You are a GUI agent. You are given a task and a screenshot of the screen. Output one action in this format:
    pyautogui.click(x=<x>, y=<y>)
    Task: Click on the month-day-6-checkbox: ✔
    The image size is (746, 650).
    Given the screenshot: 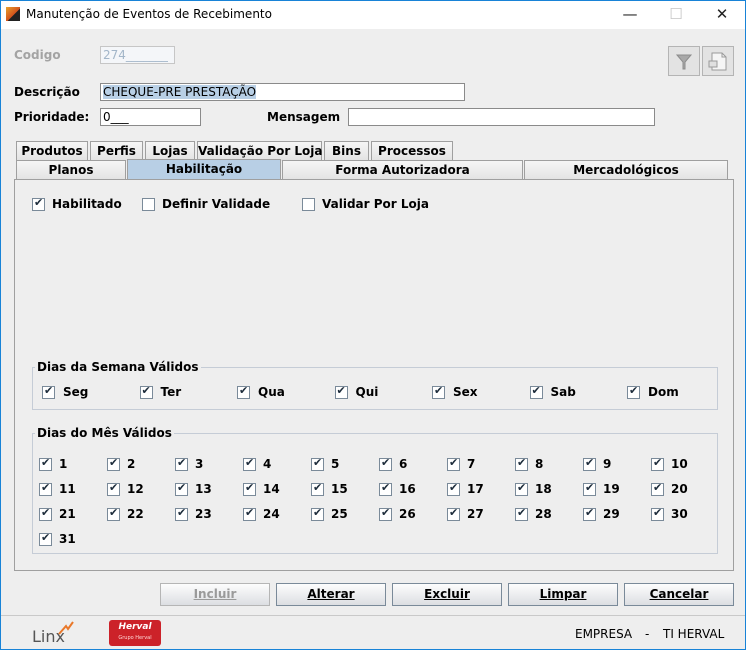 What is the action you would take?
    pyautogui.click(x=385, y=463)
    